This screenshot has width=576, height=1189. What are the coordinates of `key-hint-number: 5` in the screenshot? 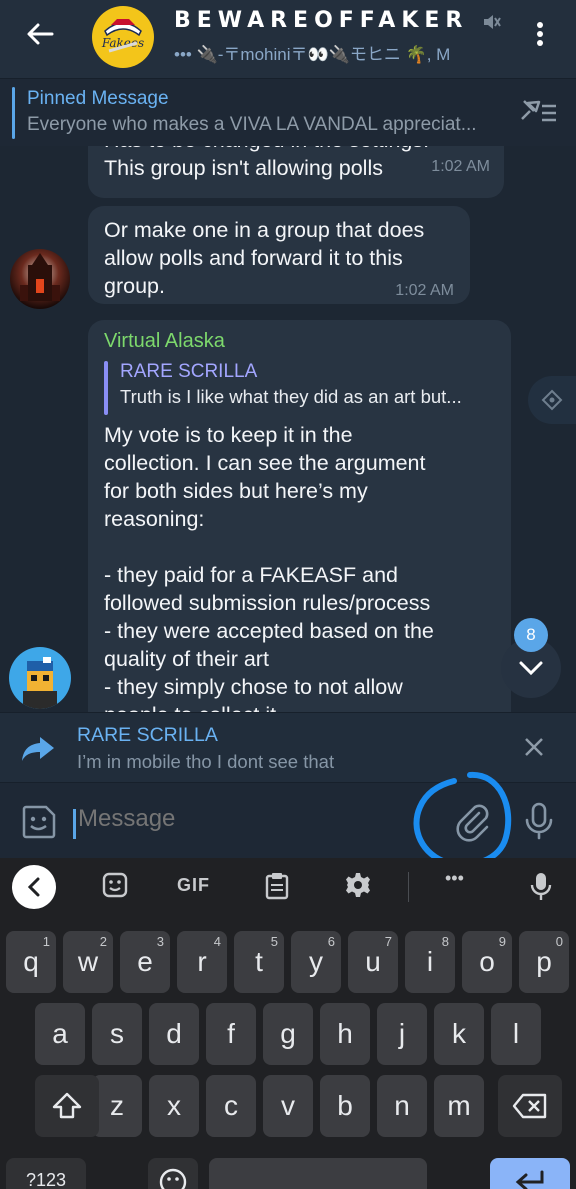 It's located at (274, 941).